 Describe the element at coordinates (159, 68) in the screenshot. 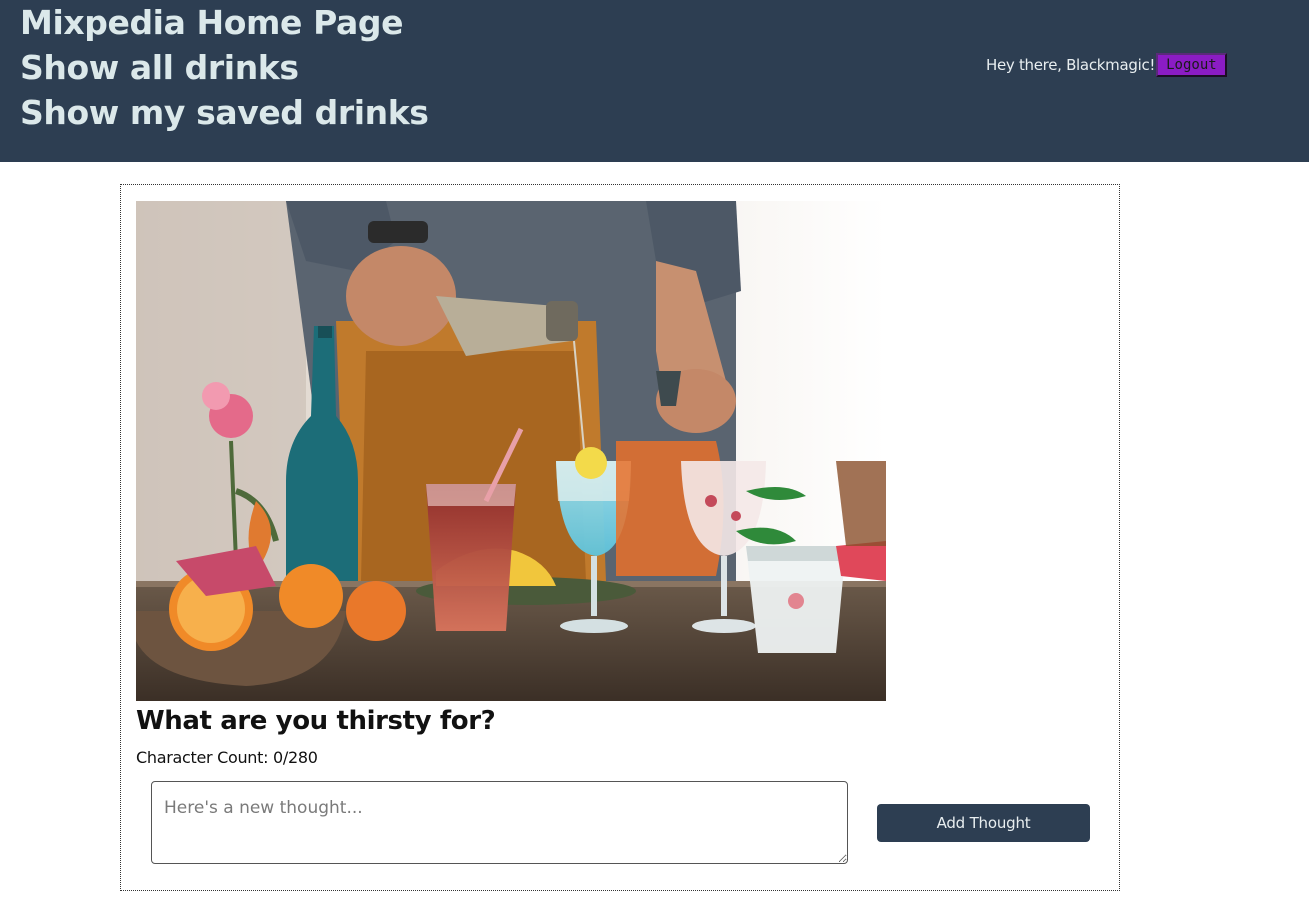

I see `nav-all-drinks-link: Show all drinks` at that location.